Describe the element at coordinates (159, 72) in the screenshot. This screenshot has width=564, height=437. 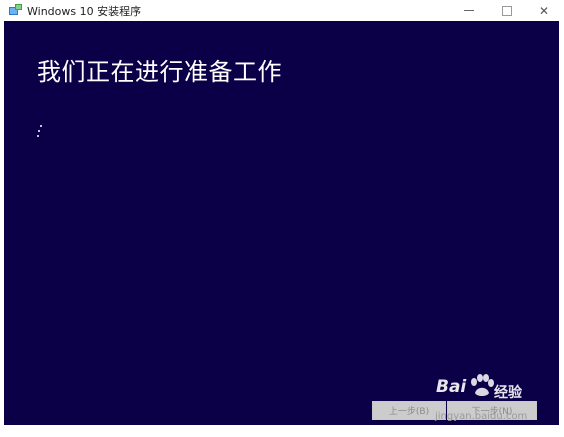
I see `page-title: 我们正在进行准备工作` at that location.